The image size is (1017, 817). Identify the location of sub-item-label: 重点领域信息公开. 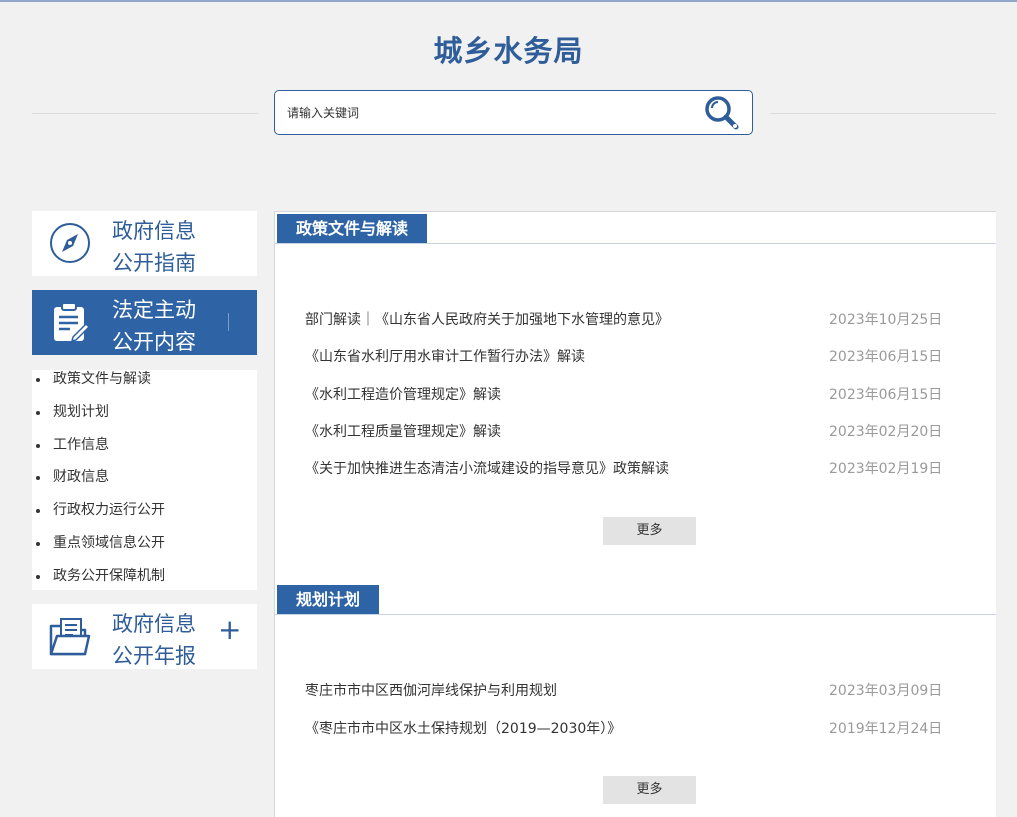
(109, 543).